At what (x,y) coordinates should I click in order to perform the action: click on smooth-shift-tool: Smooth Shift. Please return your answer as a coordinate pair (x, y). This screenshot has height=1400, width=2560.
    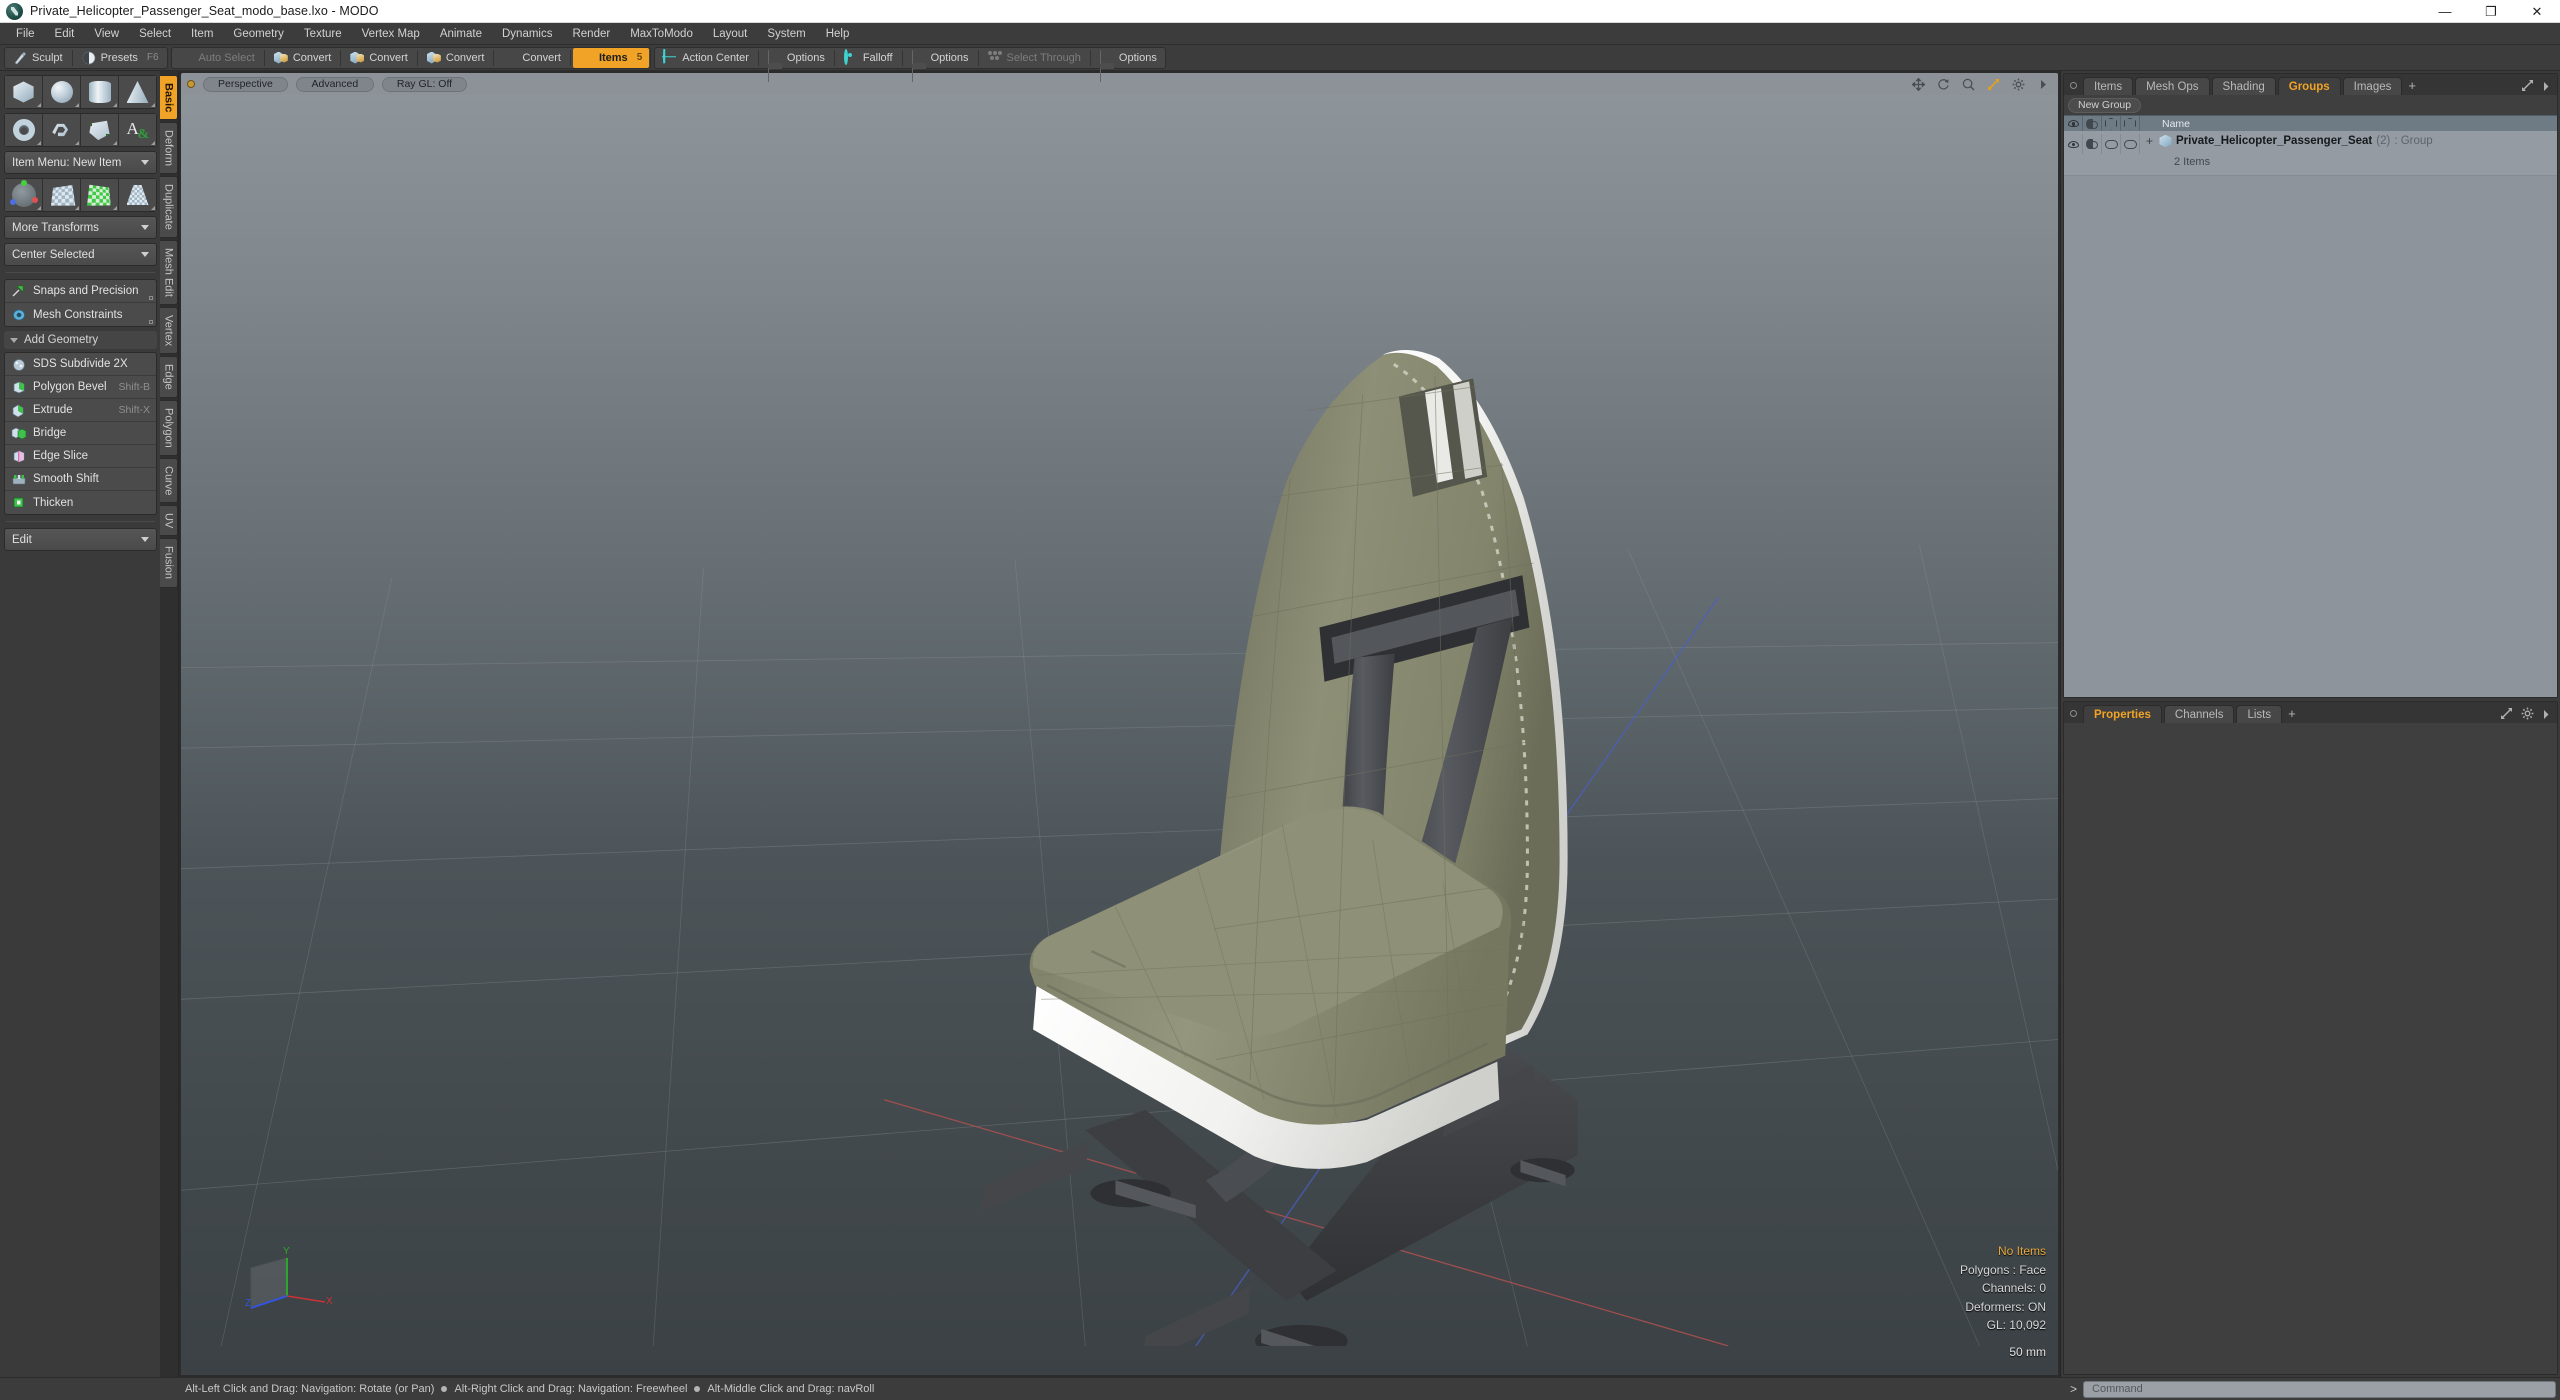
    Looking at the image, I should click on (80, 479).